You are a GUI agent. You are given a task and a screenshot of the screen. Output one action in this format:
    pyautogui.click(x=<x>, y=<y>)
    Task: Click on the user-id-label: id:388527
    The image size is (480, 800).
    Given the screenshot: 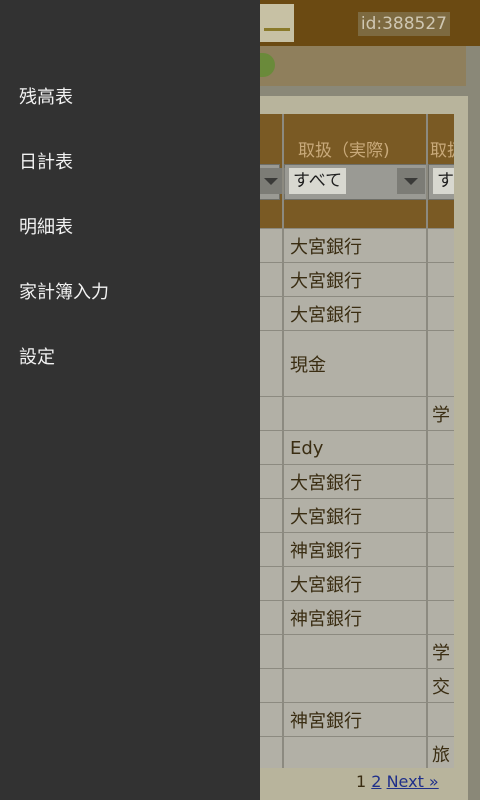 What is the action you would take?
    pyautogui.click(x=403, y=24)
    